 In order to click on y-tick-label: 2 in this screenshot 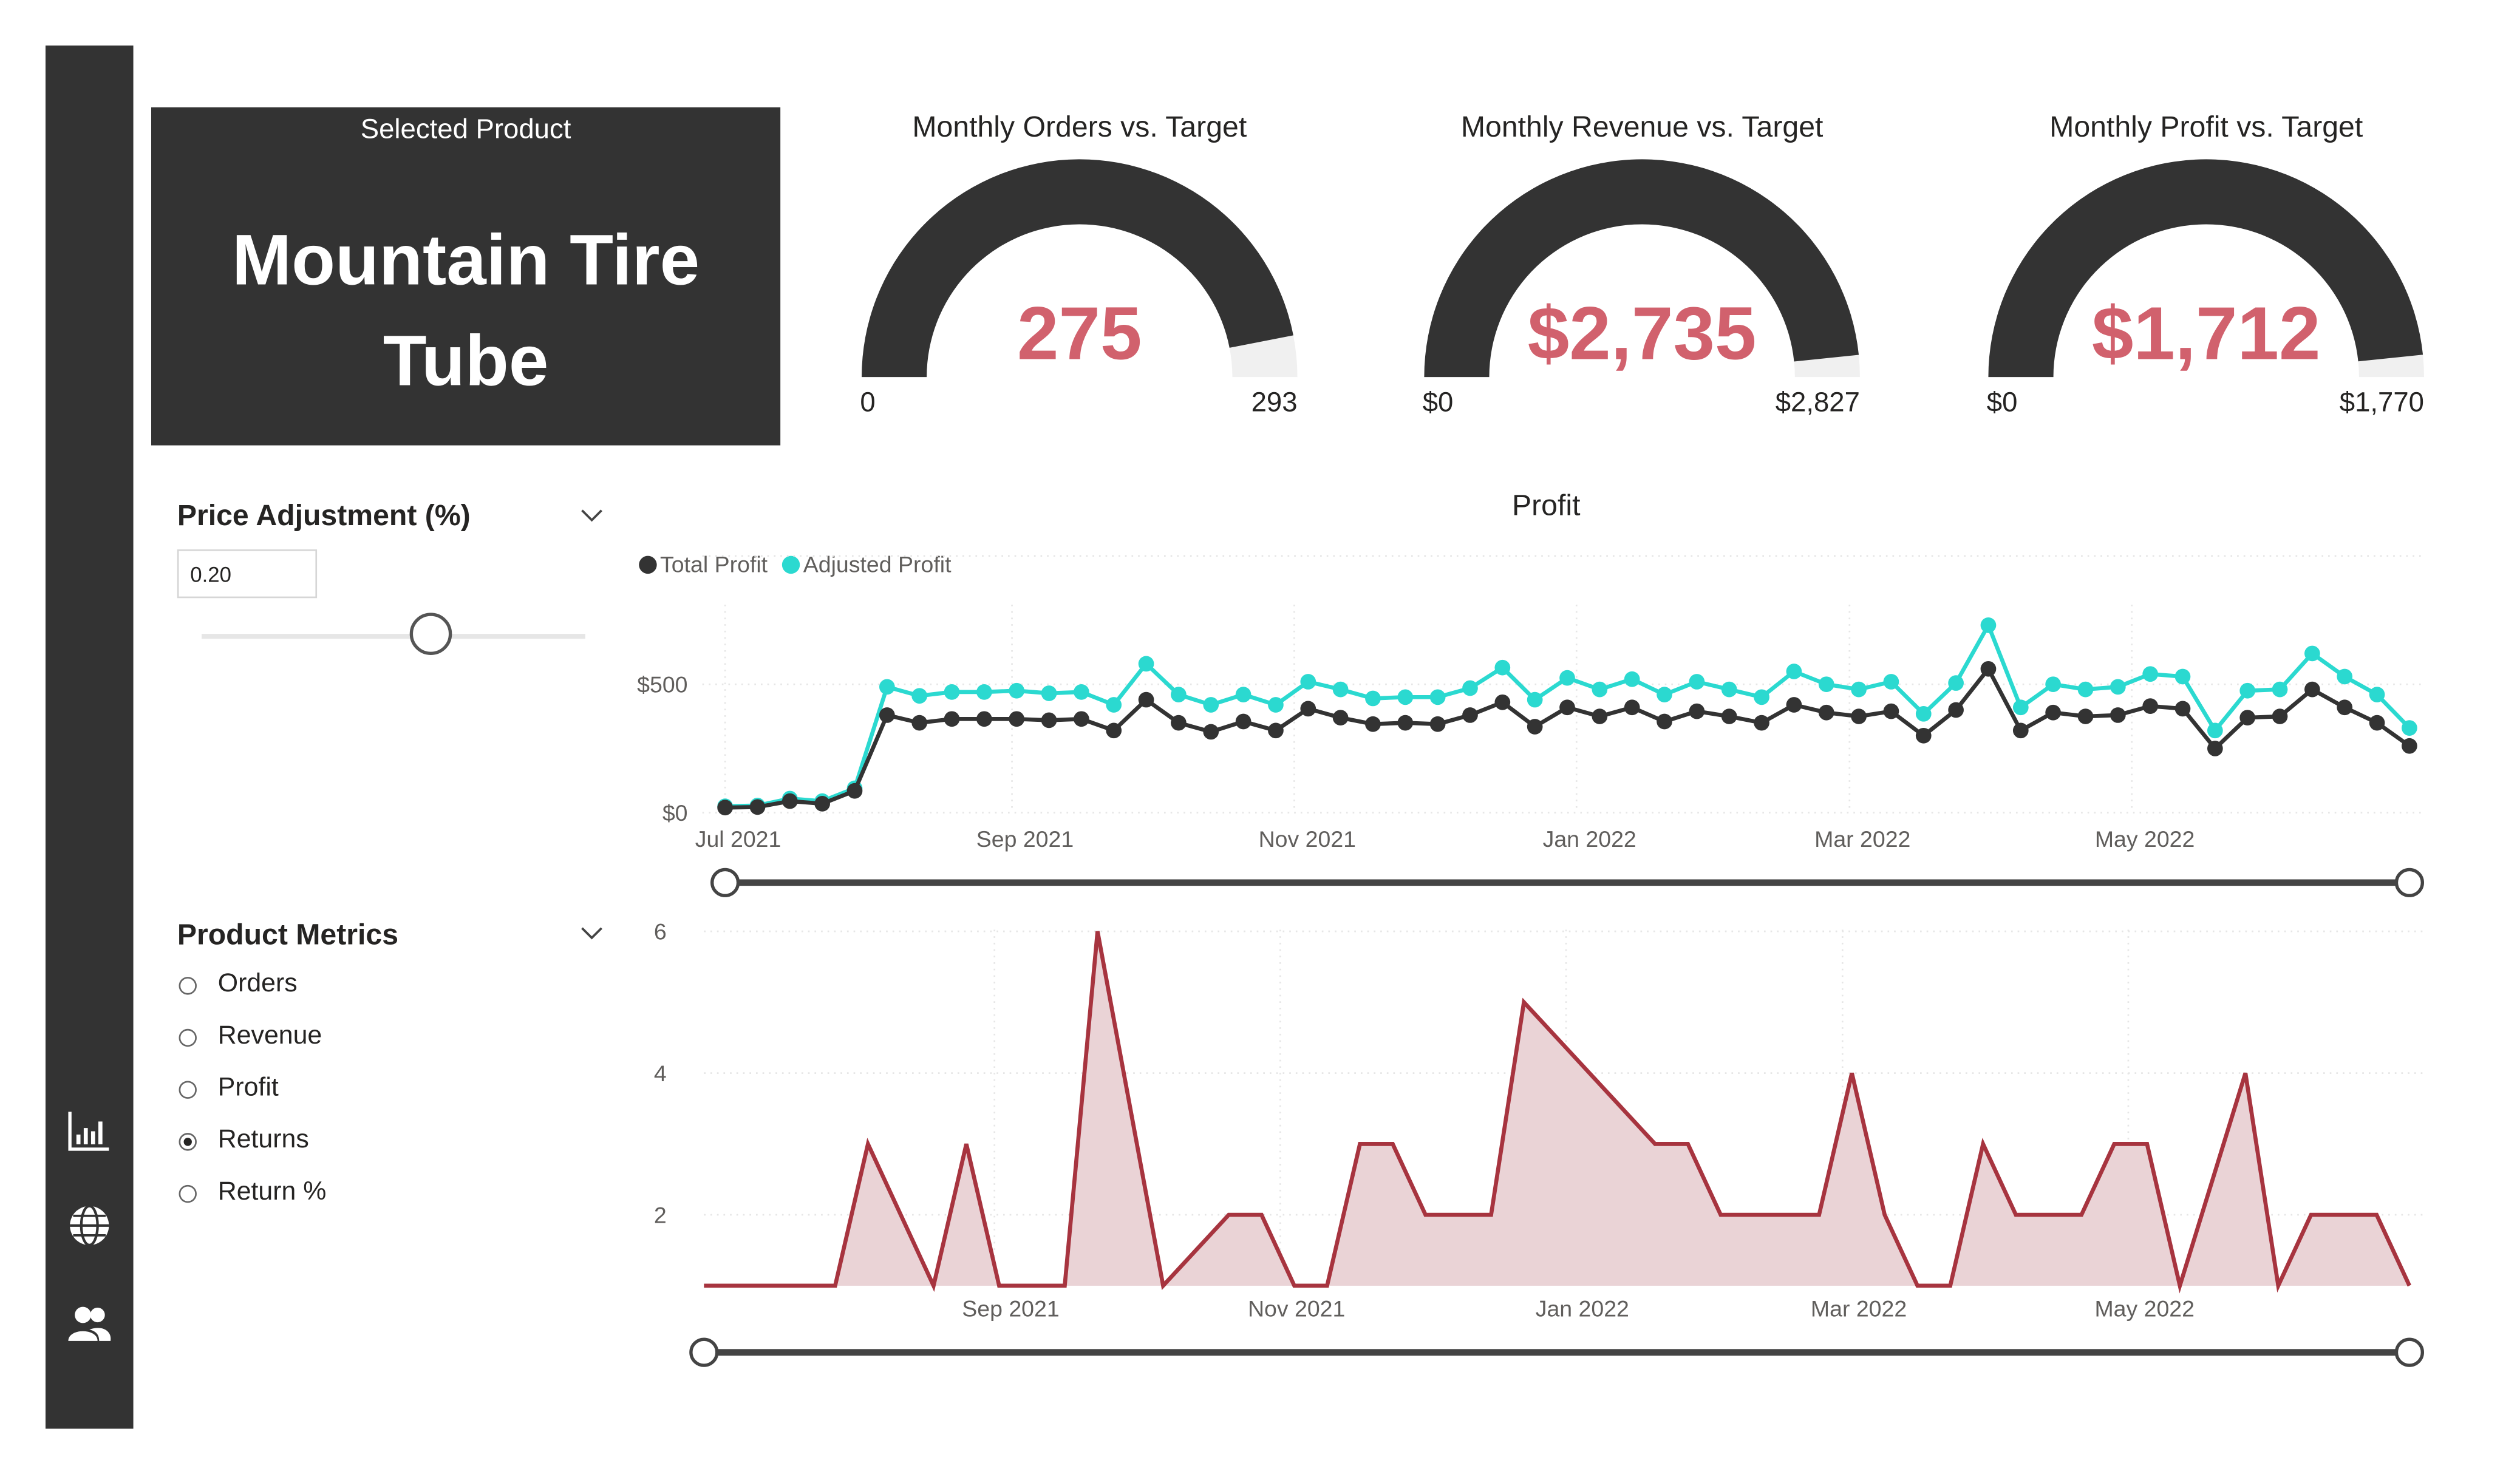, I will do `click(660, 1215)`.